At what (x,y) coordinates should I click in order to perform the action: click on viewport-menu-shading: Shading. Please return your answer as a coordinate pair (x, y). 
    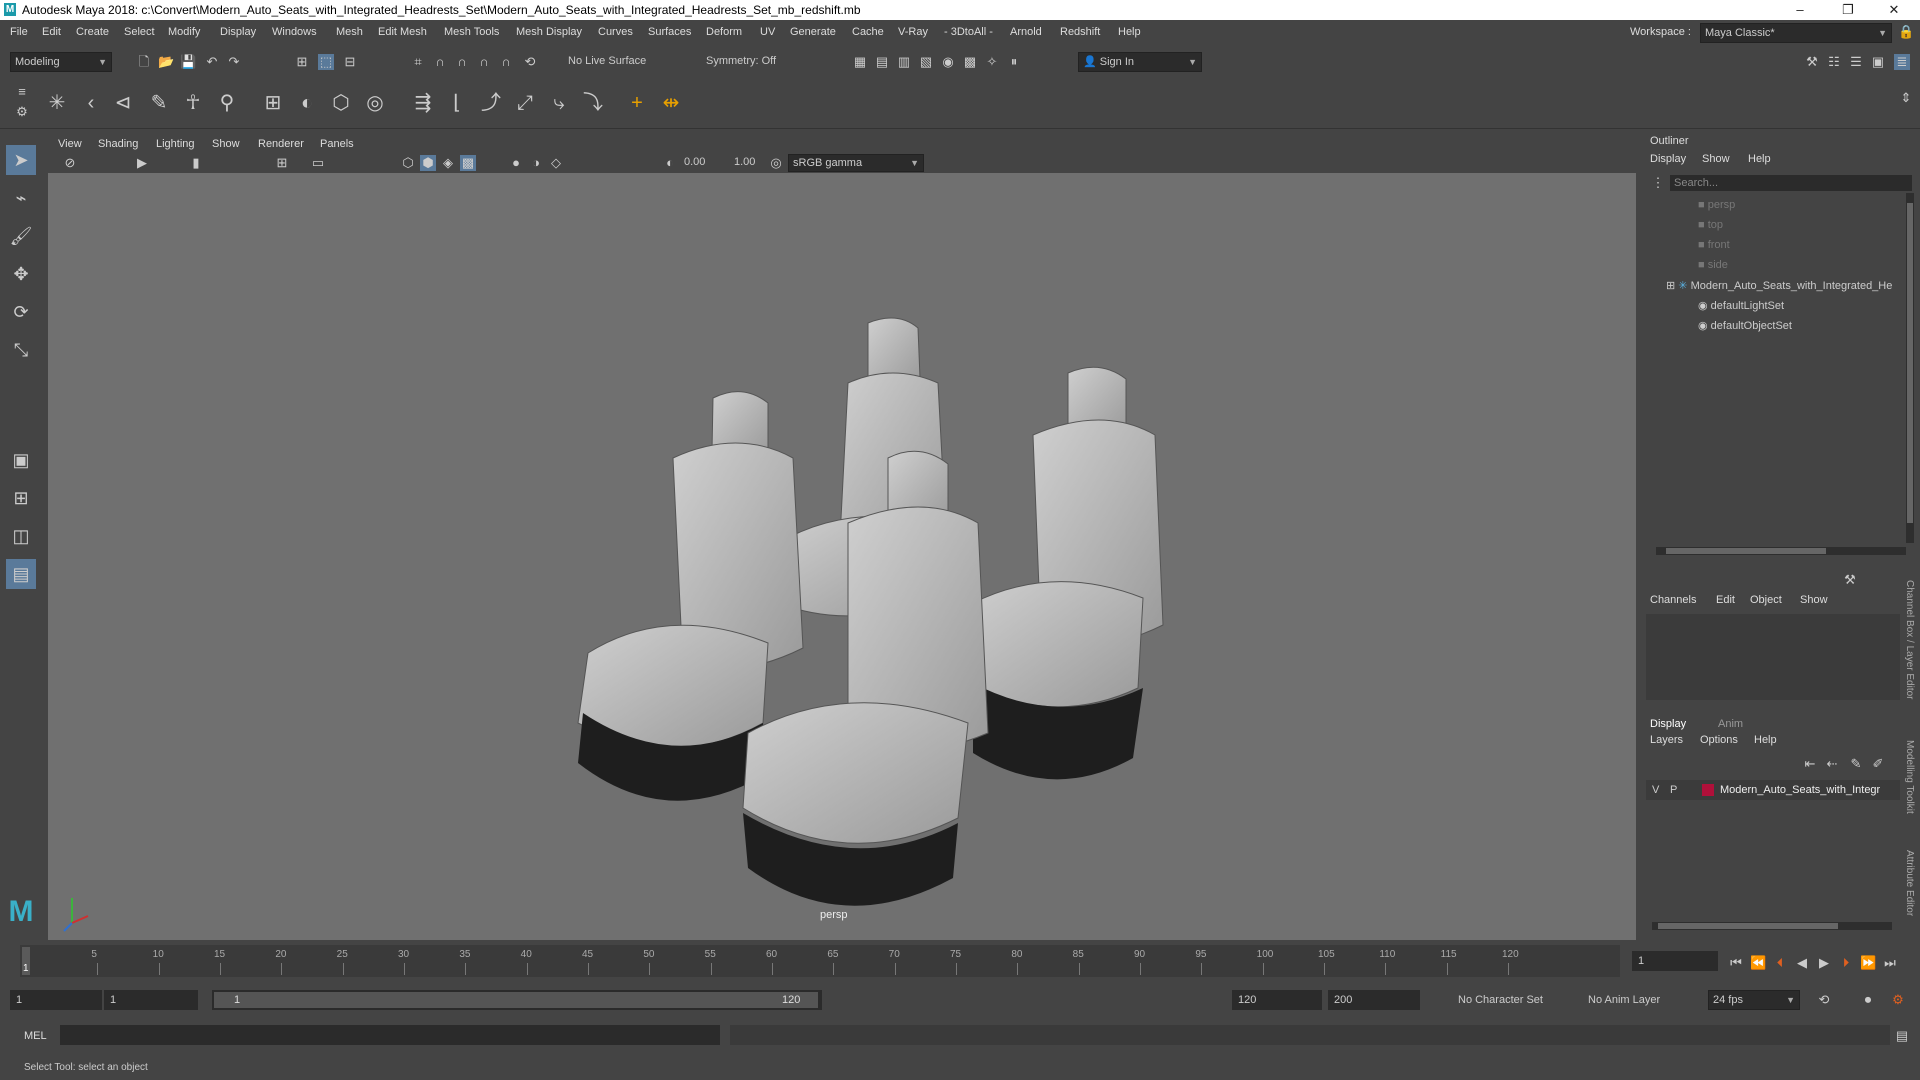
    Looking at the image, I should click on (118, 144).